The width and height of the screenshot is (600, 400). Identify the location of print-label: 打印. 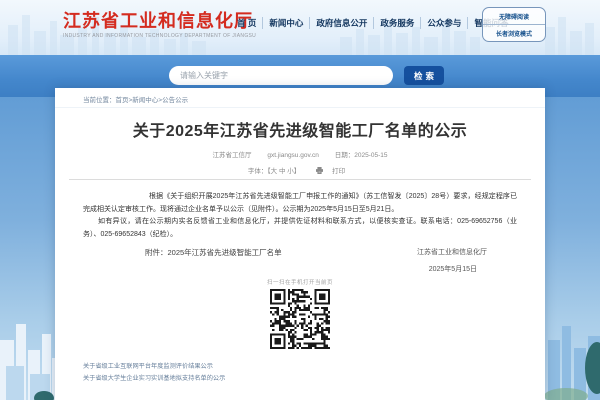
(339, 171).